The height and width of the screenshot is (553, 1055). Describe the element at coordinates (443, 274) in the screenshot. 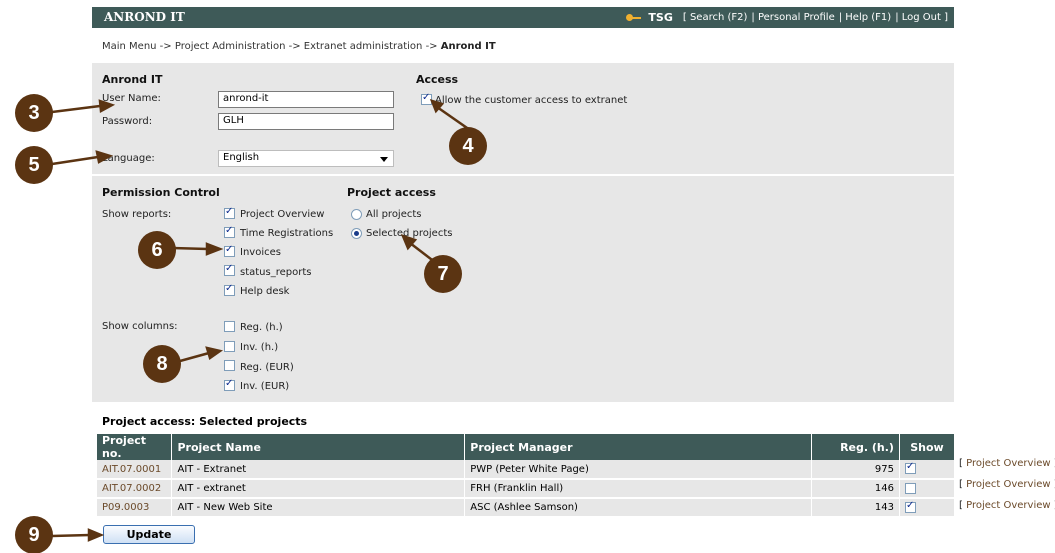

I see `callout-badge-7: 7` at that location.